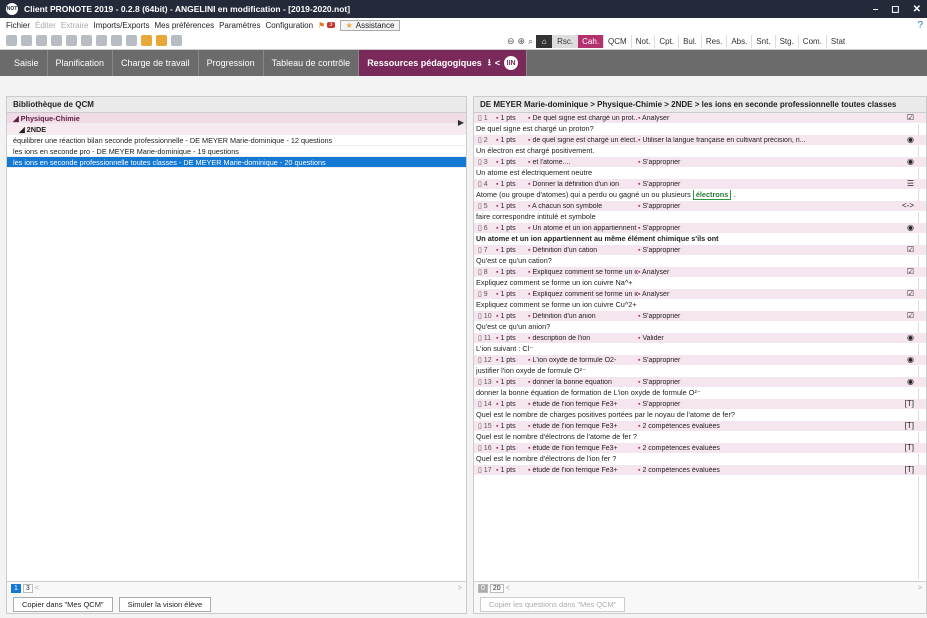 The height and width of the screenshot is (618, 927). Describe the element at coordinates (508, 426) in the screenshot. I see `points-text: 1 pts` at that location.